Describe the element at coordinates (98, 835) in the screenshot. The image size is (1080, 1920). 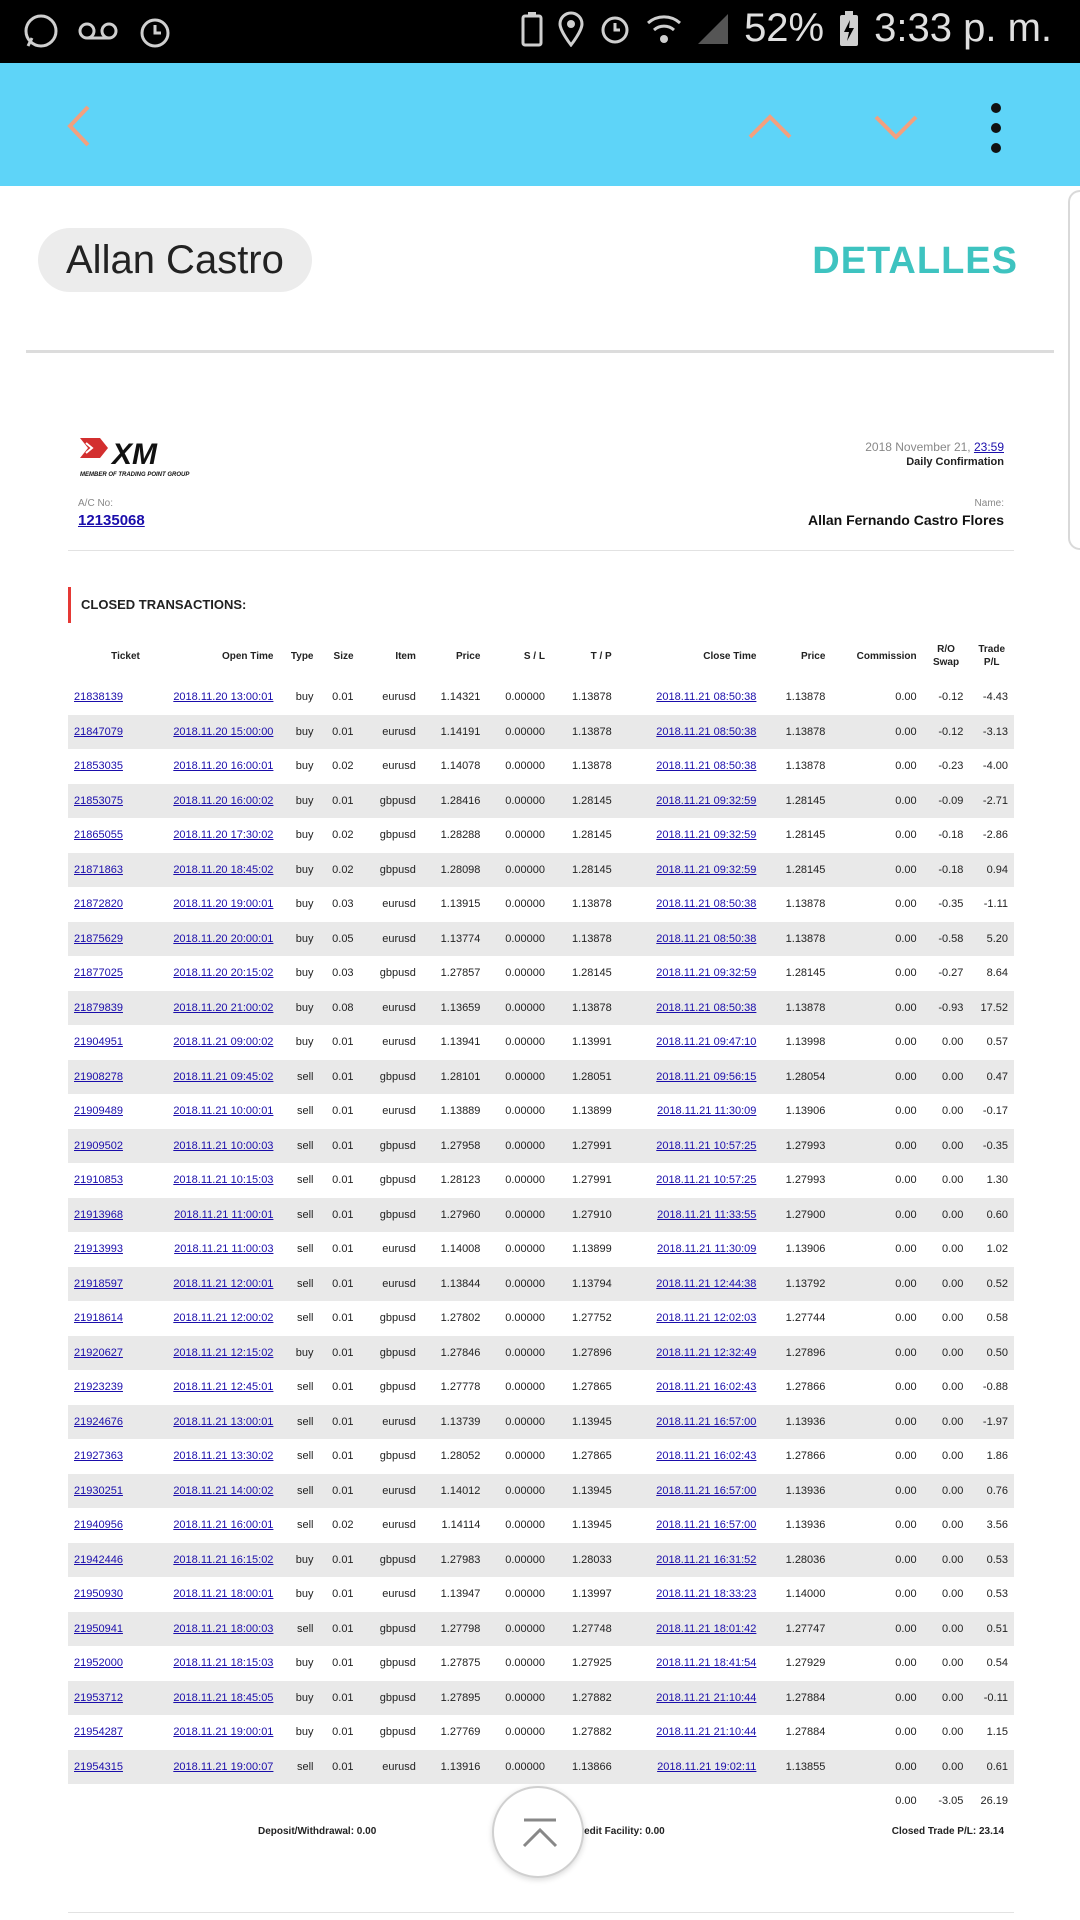
I see `ticket-link: 21865055` at that location.